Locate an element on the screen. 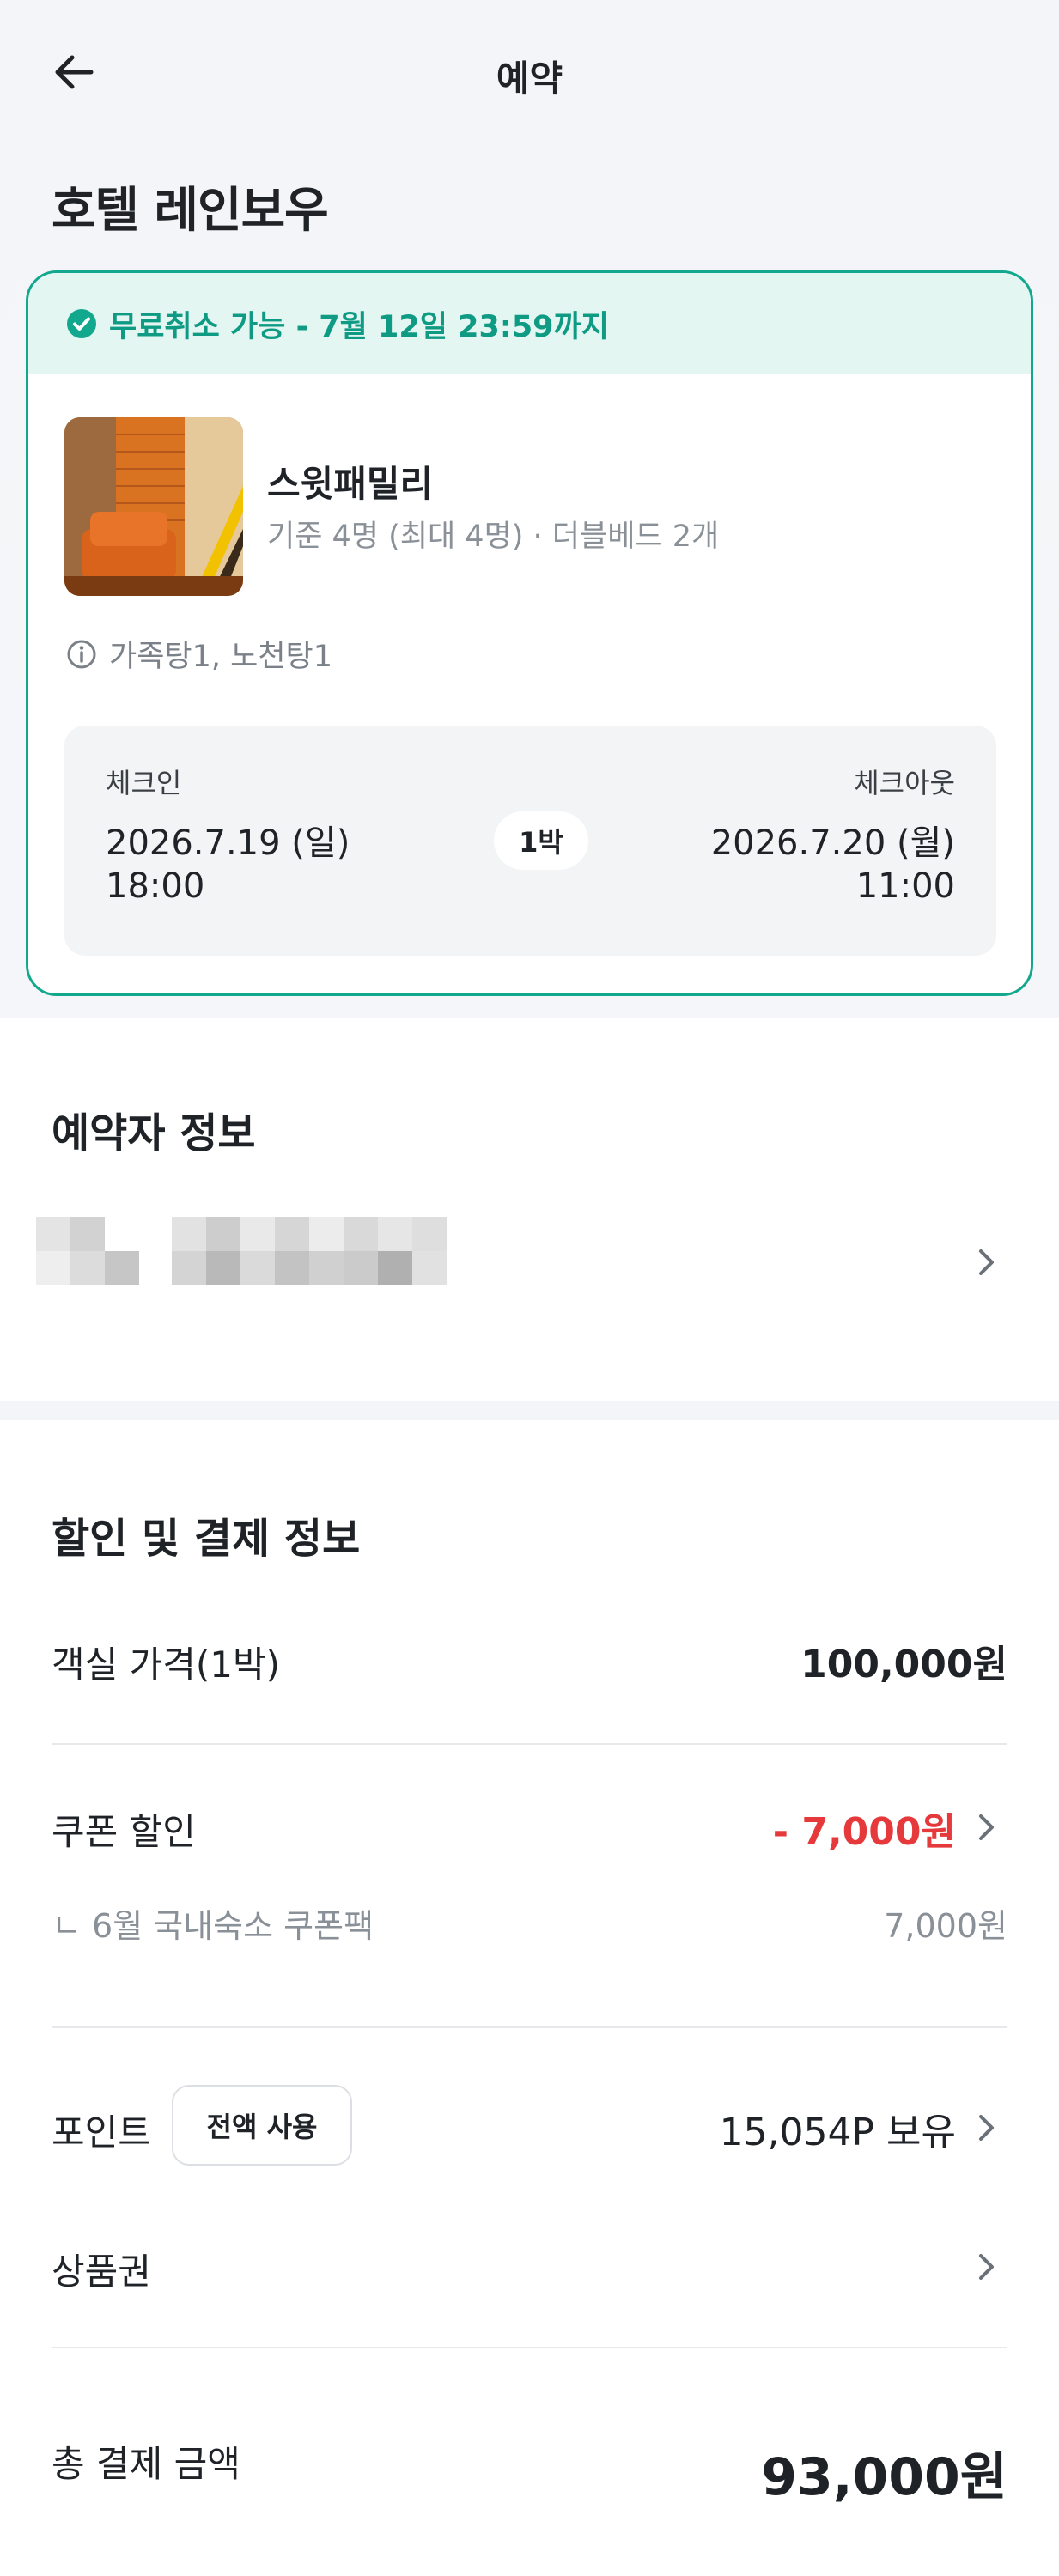 Image resolution: width=1059 pixels, height=2576 pixels. room-price-label: 객실 가격(1박) is located at coordinates (166, 1664).